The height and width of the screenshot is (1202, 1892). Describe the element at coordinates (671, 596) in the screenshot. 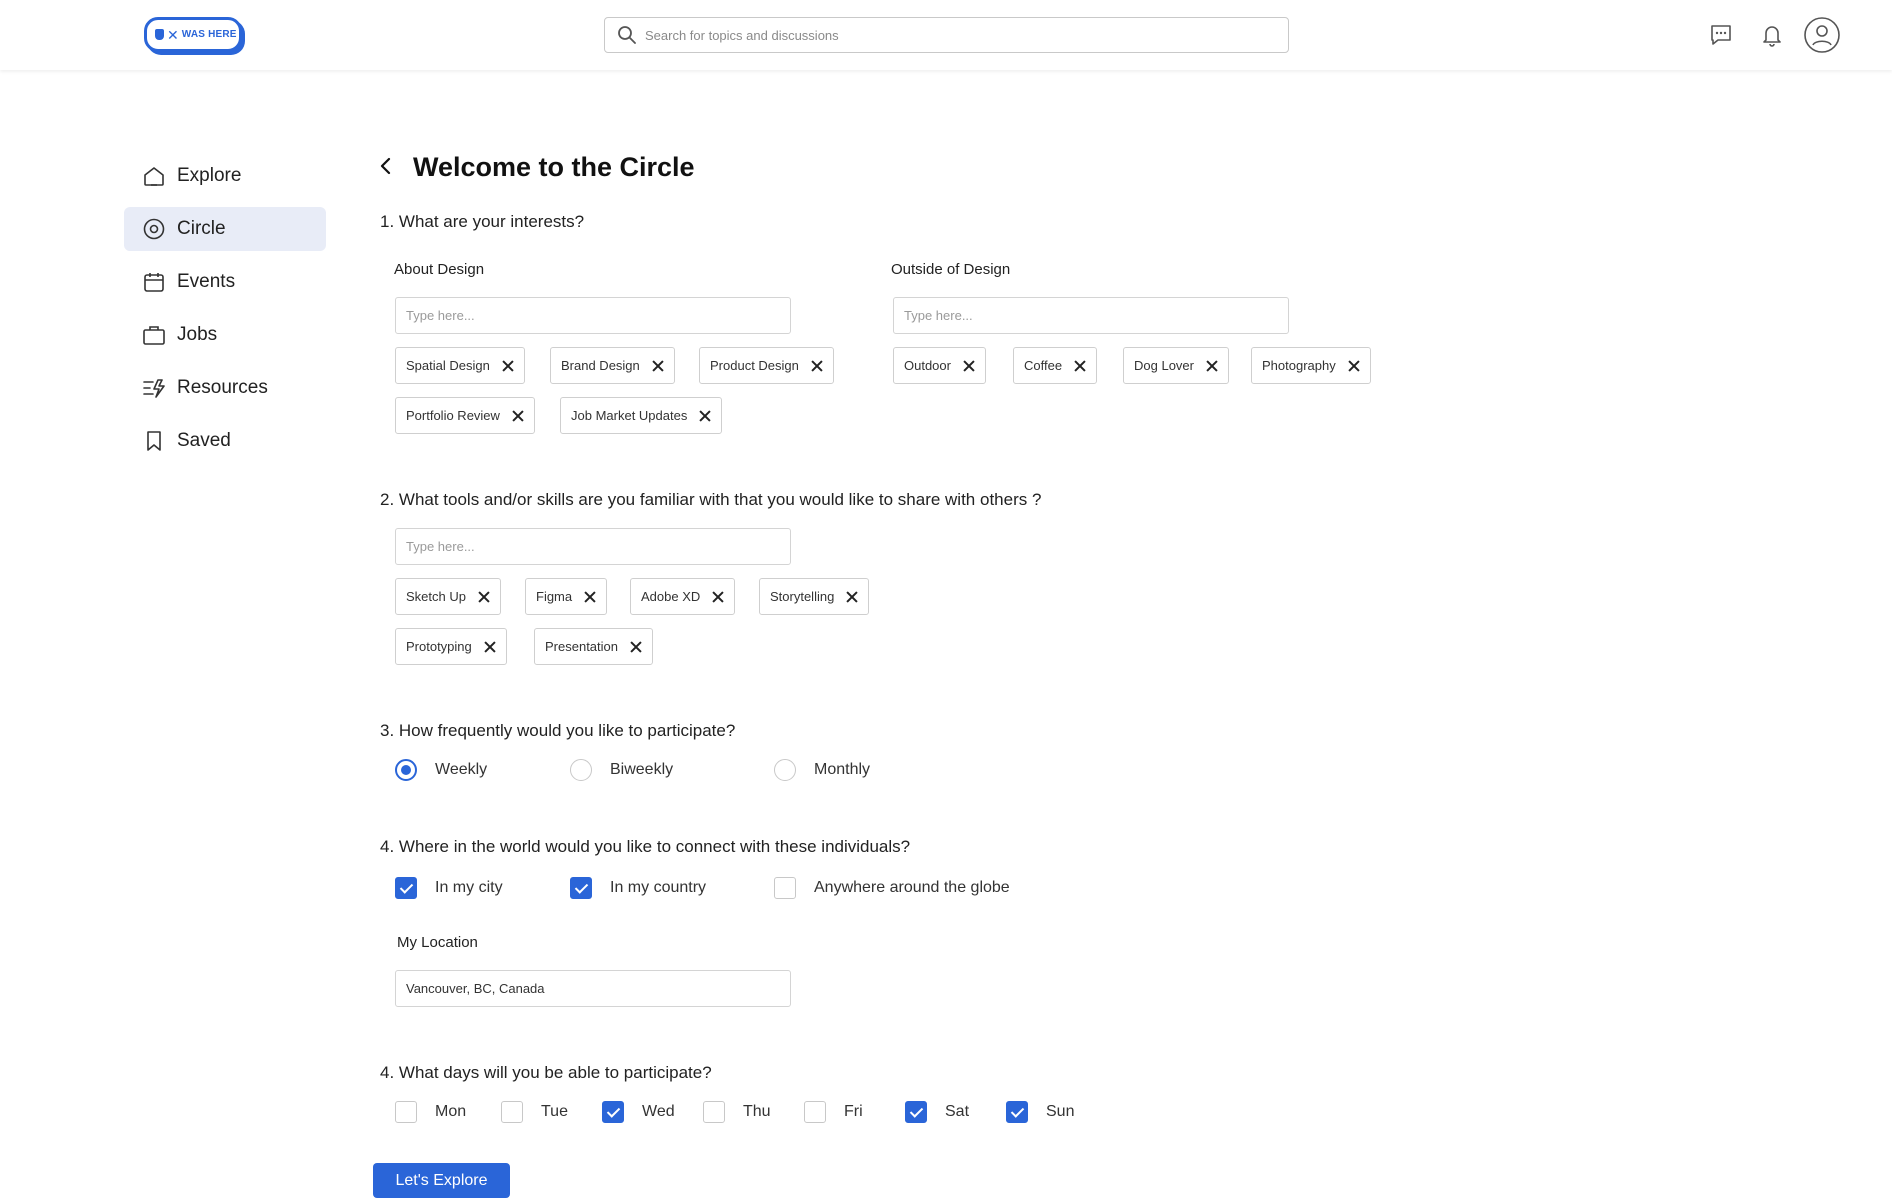

I see `chip-label: Adobe XD` at that location.